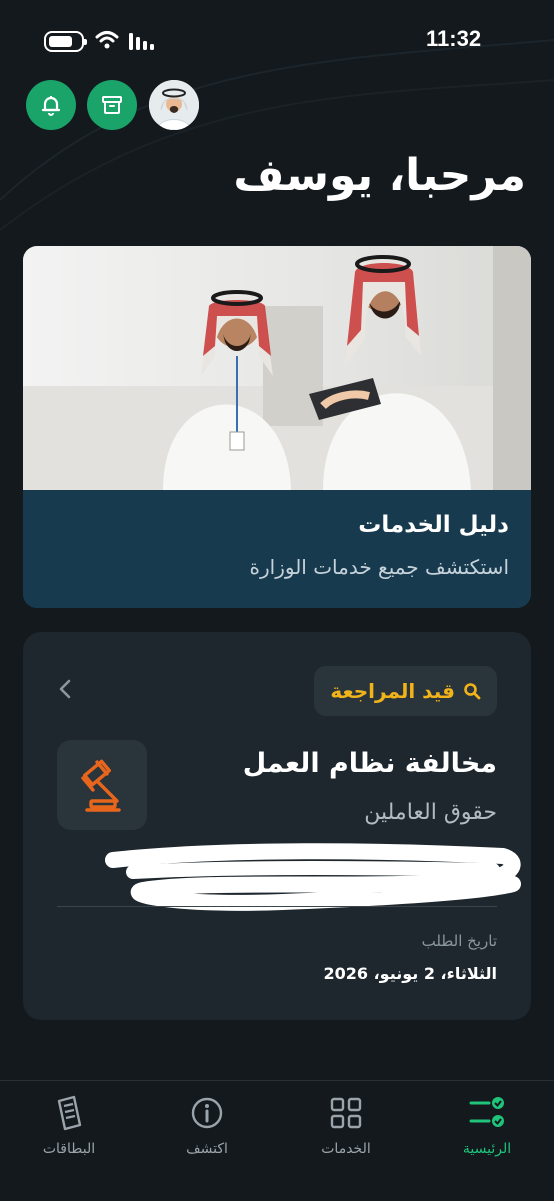 This screenshot has height=1201, width=554. Describe the element at coordinates (277, 549) in the screenshot. I see `guide-caption: دليل الخدمات استكتشف جميع خدمات الوزارة` at that location.